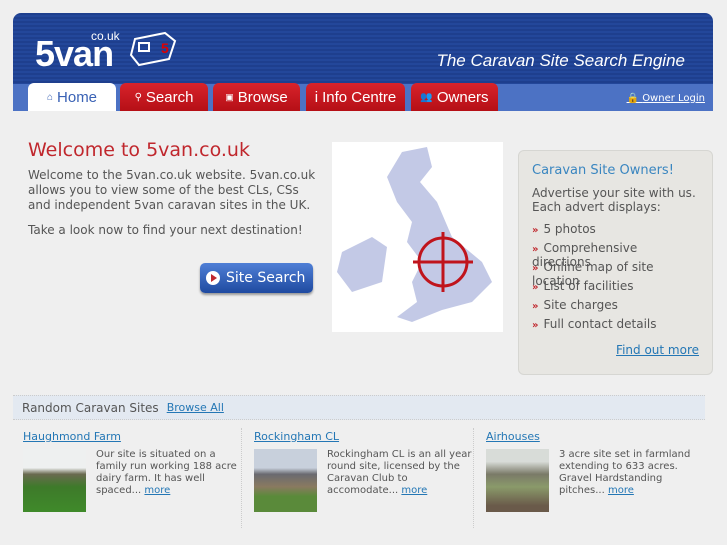  What do you see at coordinates (588, 286) in the screenshot?
I see `item-text: List of facilities` at bounding box center [588, 286].